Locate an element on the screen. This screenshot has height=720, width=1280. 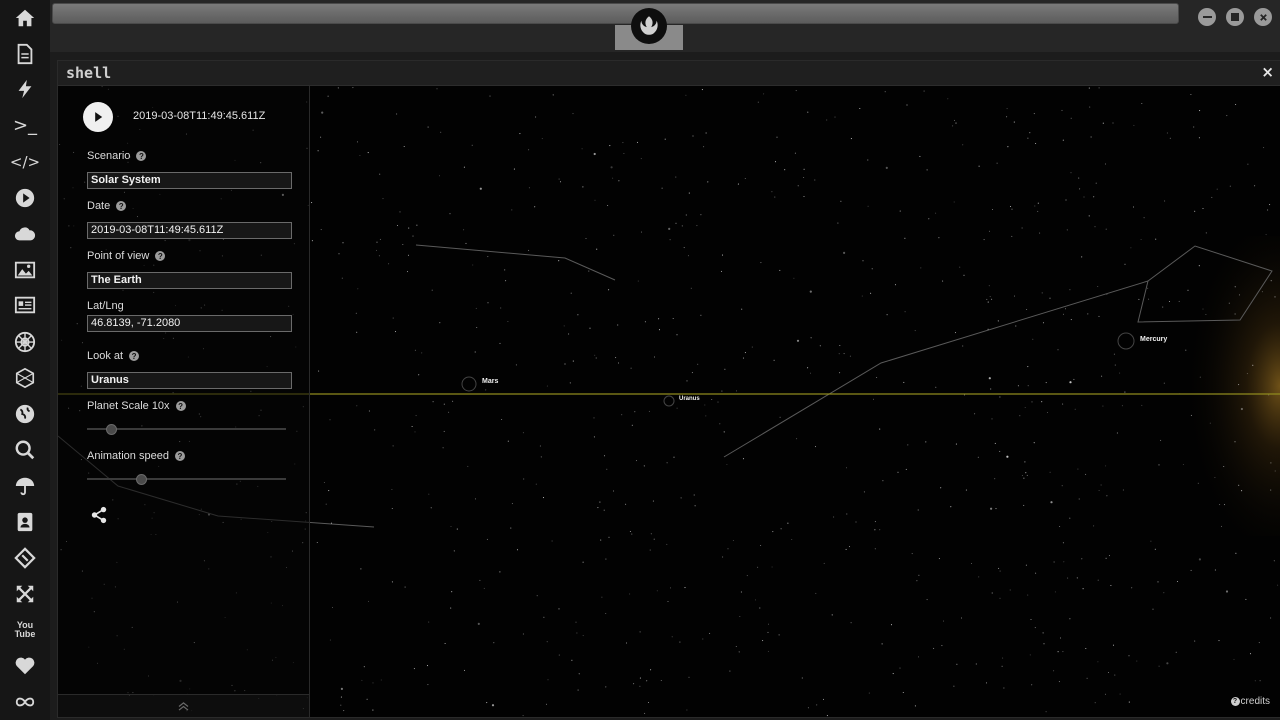
planet-scale-label: Planet Scale 10x is located at coordinates (128, 406).